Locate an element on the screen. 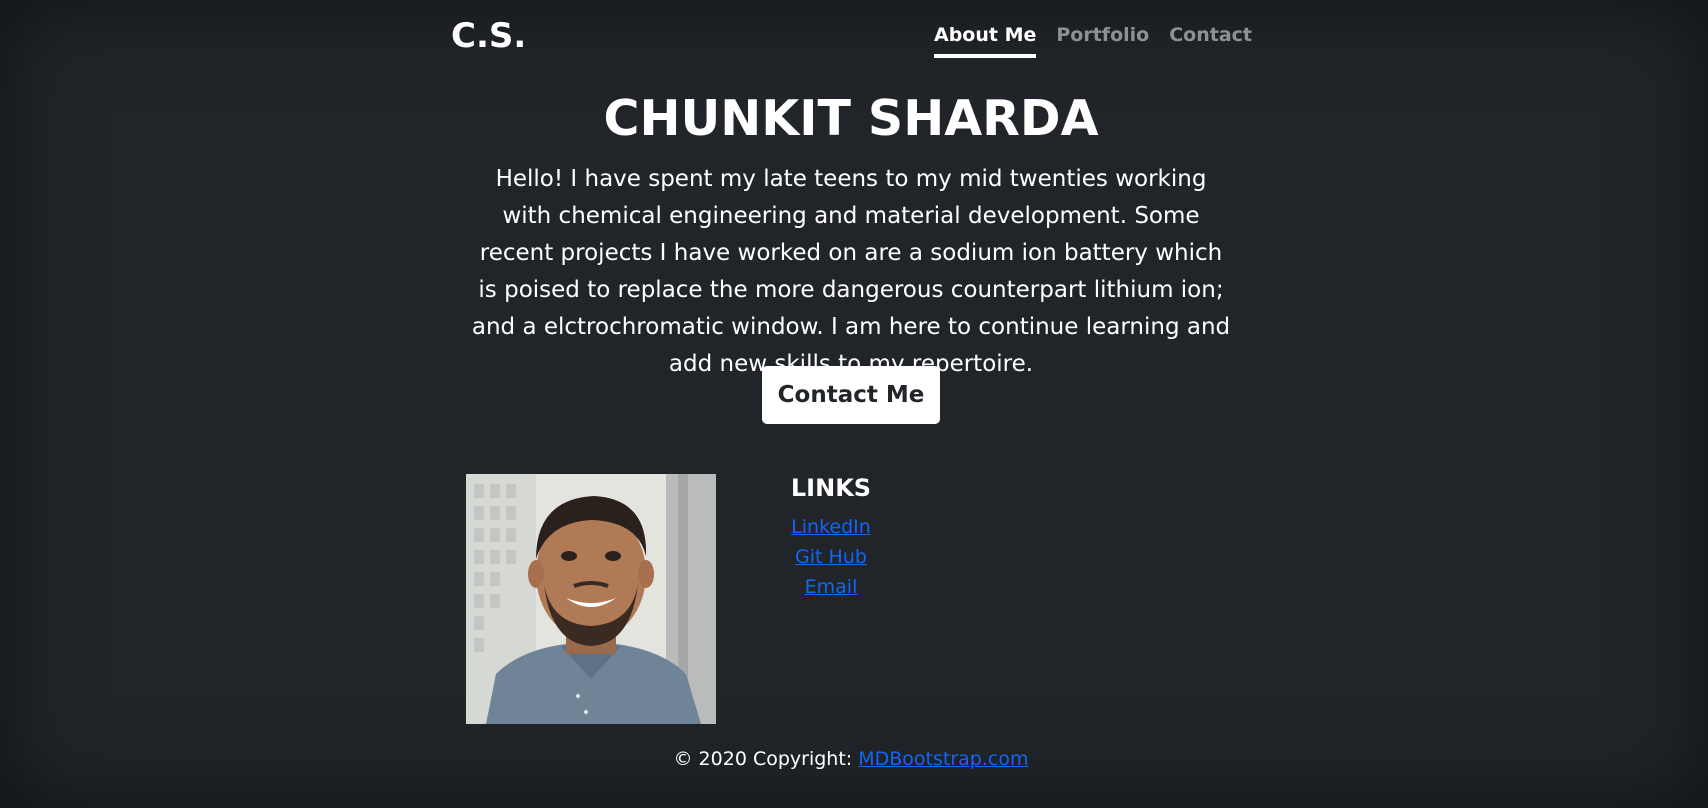  profile-photo is located at coordinates (591, 599).